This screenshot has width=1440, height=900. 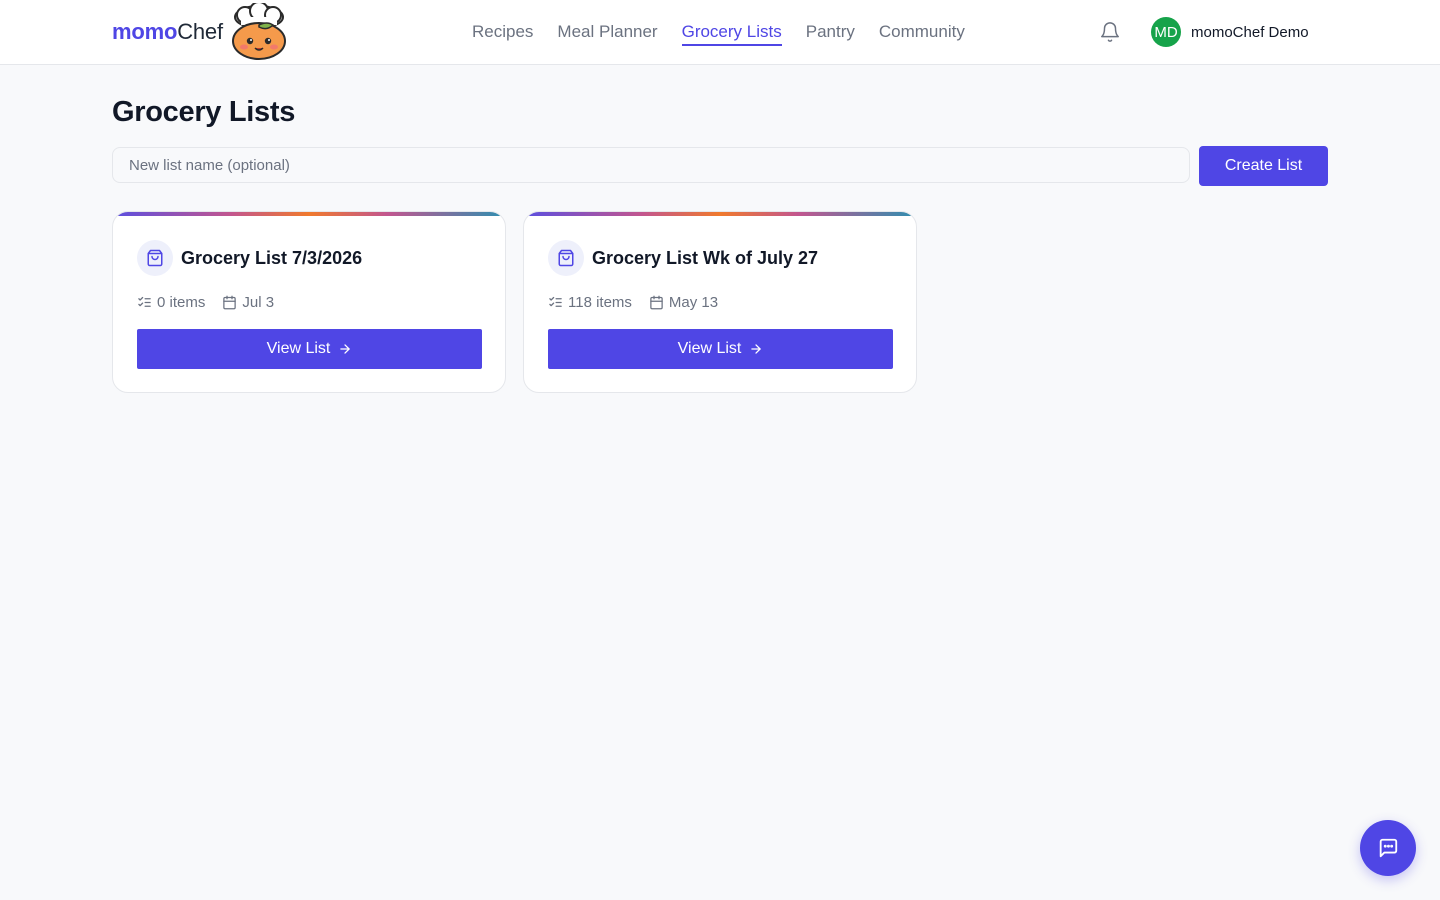 What do you see at coordinates (633, 302) in the screenshot?
I see `card-meta: 118 items May 13` at bounding box center [633, 302].